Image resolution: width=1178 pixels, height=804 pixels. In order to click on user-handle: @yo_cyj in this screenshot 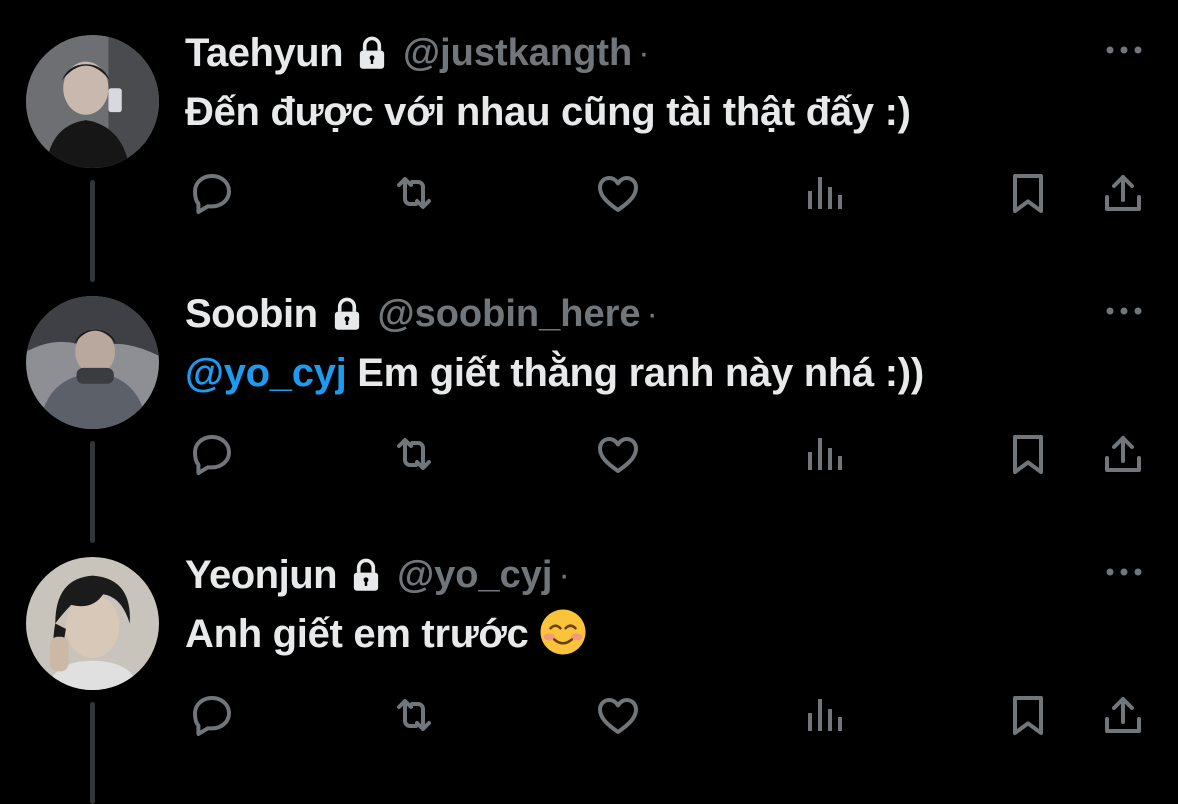, I will do `click(474, 575)`.